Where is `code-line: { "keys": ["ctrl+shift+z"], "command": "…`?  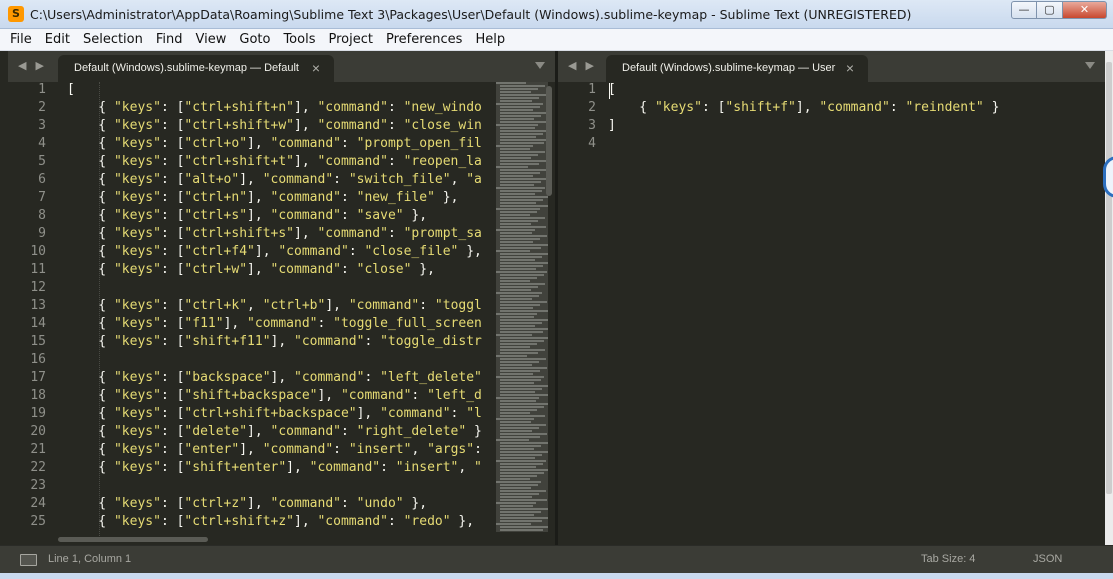 code-line: { "keys": ["ctrl+shift+z"], "command": "… is located at coordinates (271, 521).